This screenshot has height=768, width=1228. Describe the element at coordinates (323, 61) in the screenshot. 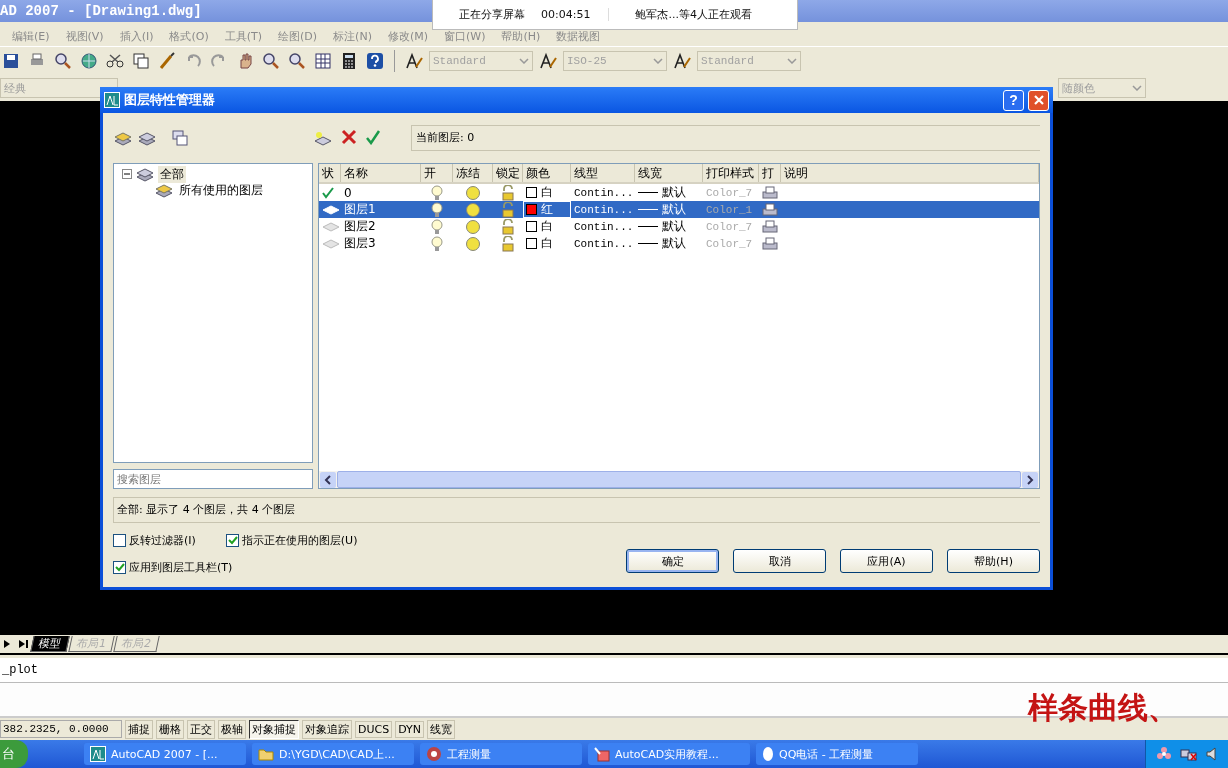

I see `grid-icon` at that location.